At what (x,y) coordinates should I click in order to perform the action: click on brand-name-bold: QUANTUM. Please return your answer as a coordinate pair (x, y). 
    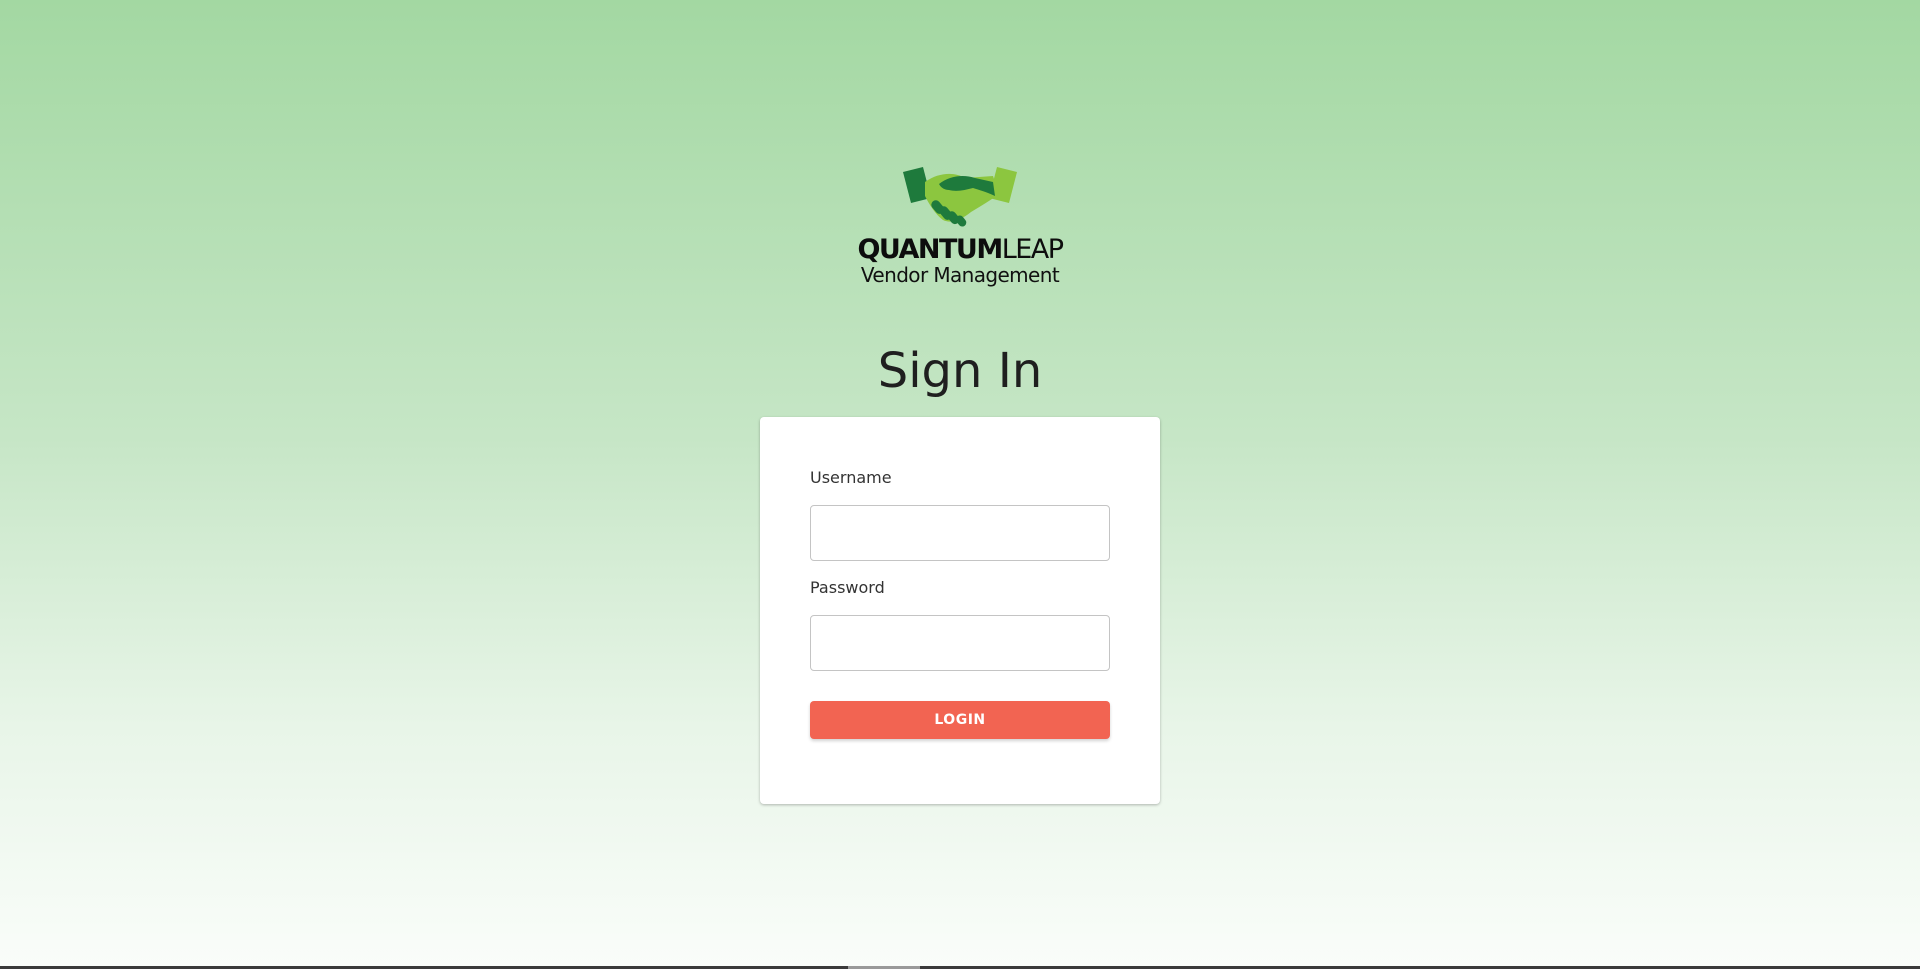
    Looking at the image, I should click on (930, 249).